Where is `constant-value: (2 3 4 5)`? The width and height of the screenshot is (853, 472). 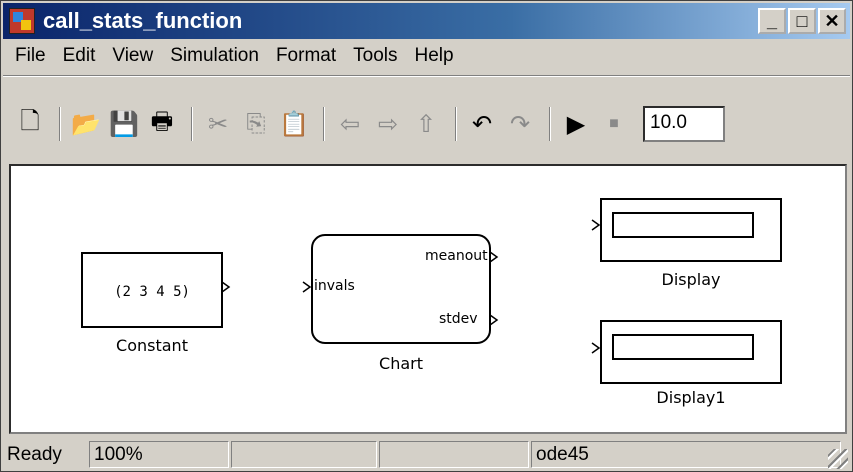
constant-value: (2 3 4 5) is located at coordinates (152, 292).